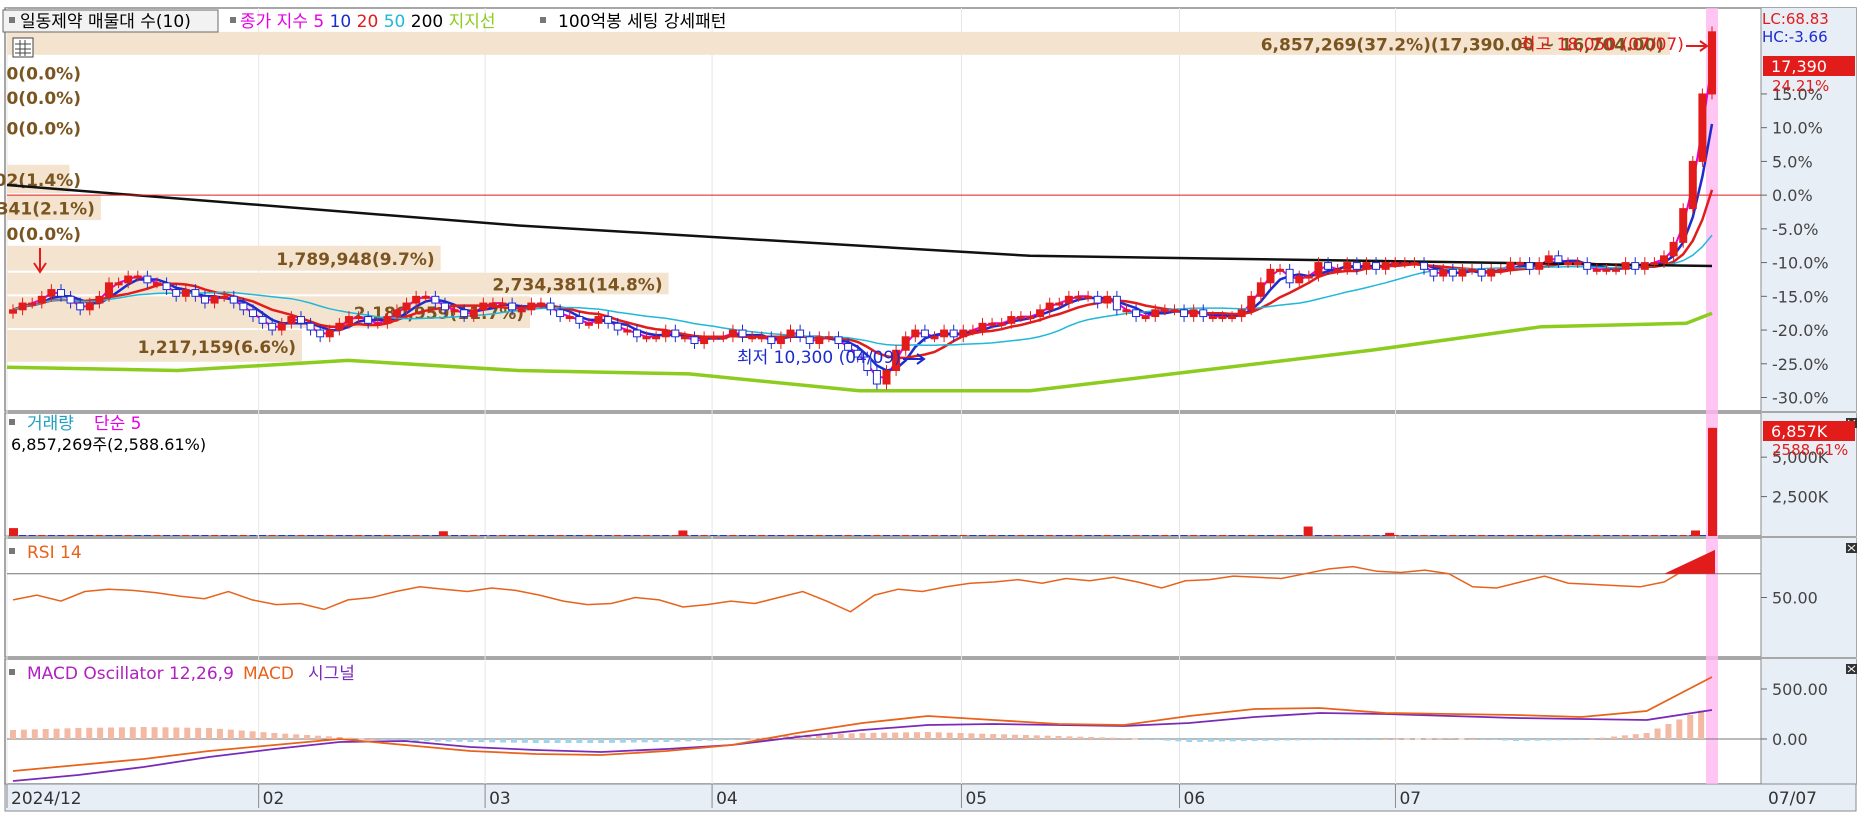 This screenshot has height=813, width=1859. Describe the element at coordinates (274, 799) in the screenshot. I see `x-tick-label: 02` at that location.